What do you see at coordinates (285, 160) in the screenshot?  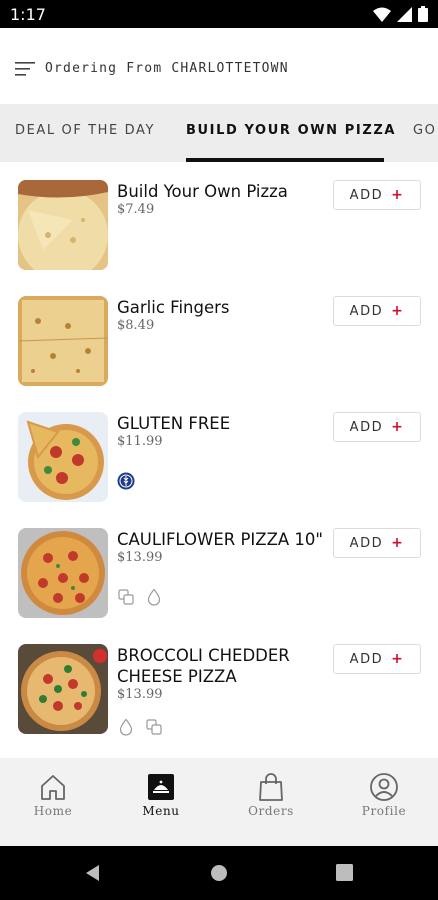 I see `active-tab-indicator` at bounding box center [285, 160].